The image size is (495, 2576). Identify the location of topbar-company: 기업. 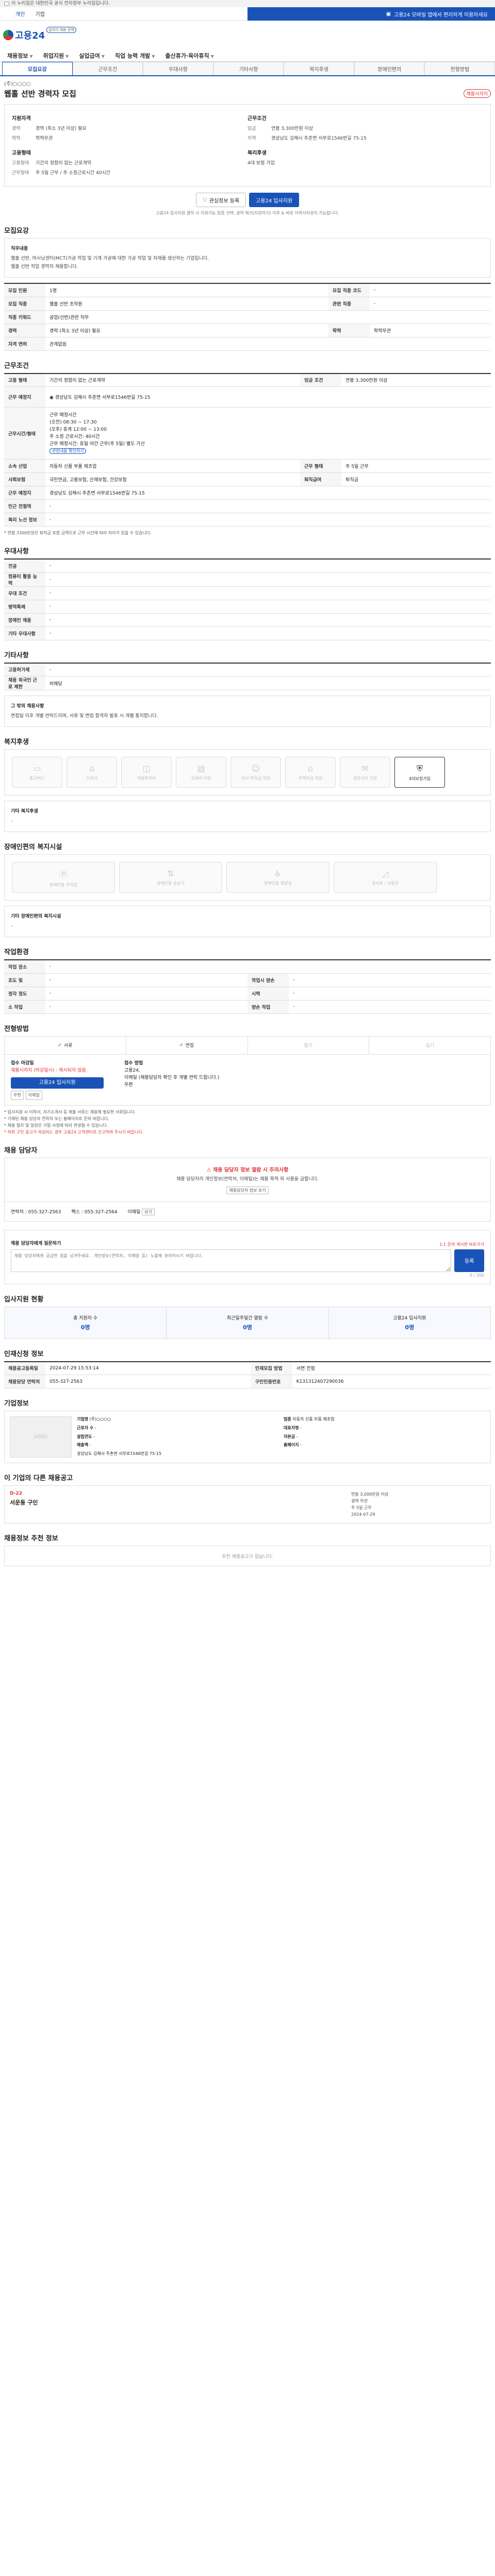
(39, 14).